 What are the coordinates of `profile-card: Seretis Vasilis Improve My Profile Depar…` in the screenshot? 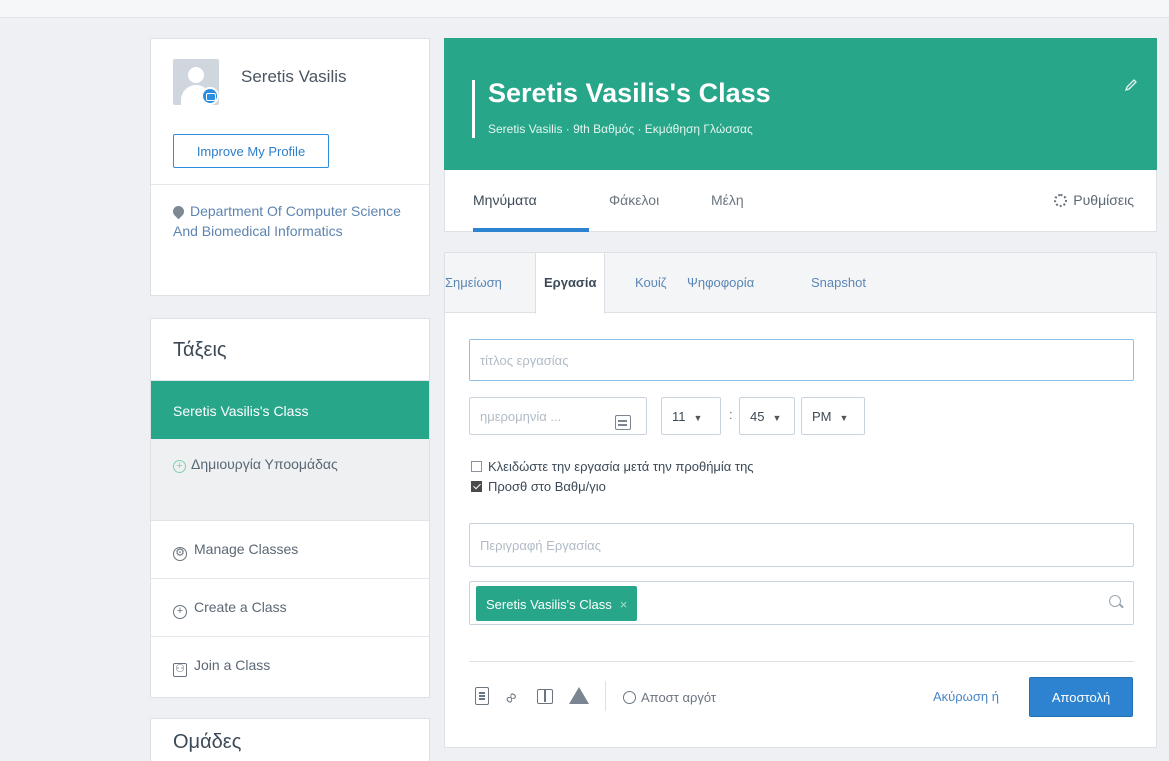 It's located at (290, 167).